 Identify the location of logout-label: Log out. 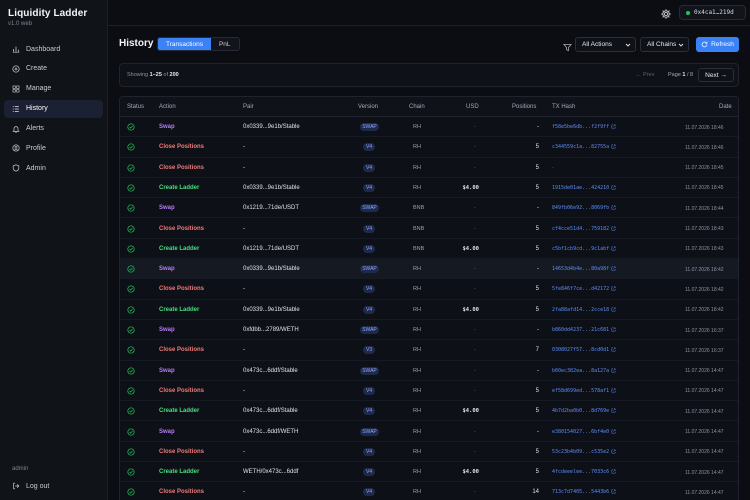
(38, 486).